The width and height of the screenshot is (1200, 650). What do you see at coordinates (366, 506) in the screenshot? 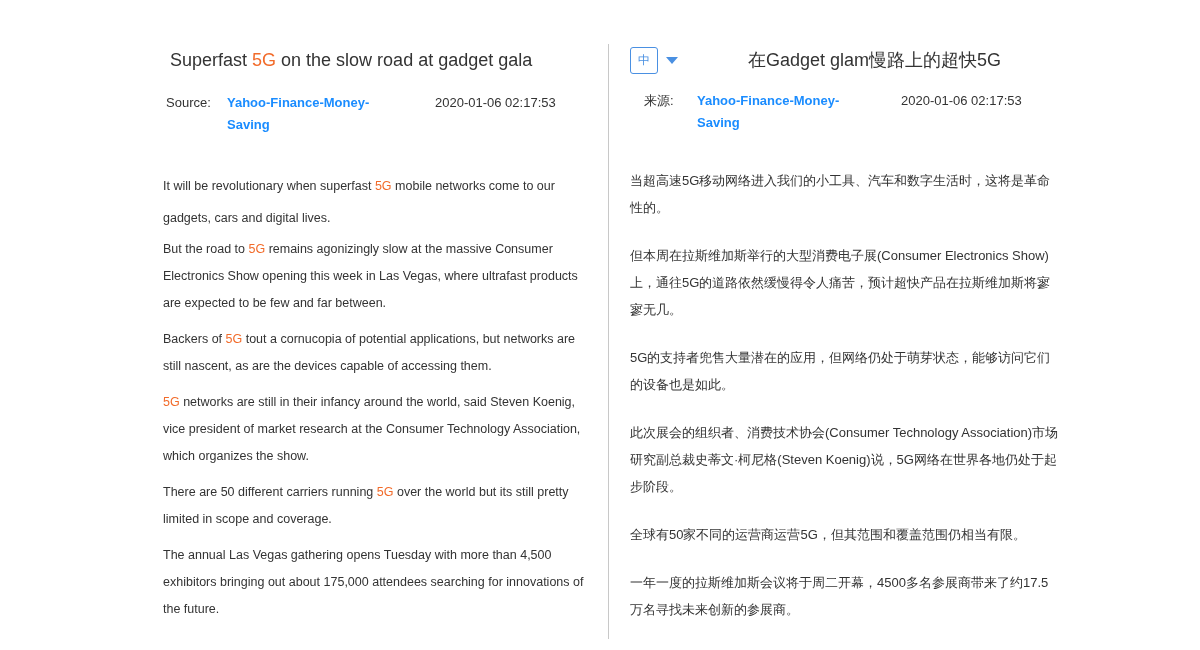
I see `article-paragraph: There are 50 different carriers running 5G over the world but its still pretty limited in scope and coverage.` at bounding box center [366, 506].